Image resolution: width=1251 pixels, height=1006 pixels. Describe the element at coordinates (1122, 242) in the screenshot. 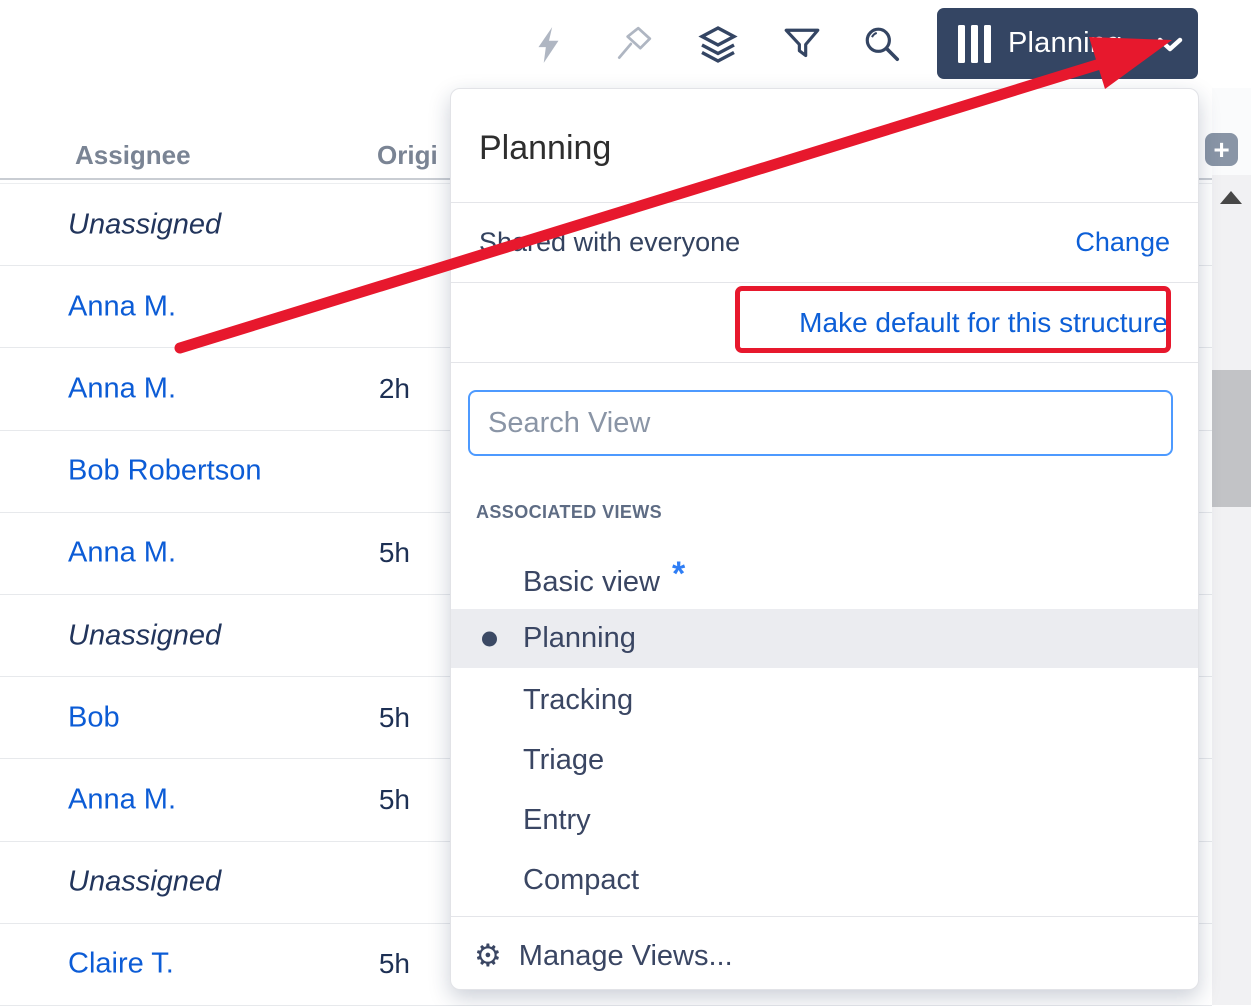

I see `change-sharing-link: Change` at that location.